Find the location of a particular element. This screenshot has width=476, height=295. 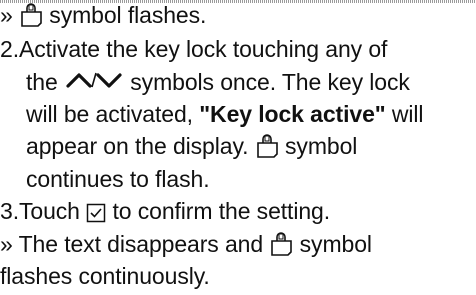

up-down-arrows-icon is located at coordinates (94, 81).